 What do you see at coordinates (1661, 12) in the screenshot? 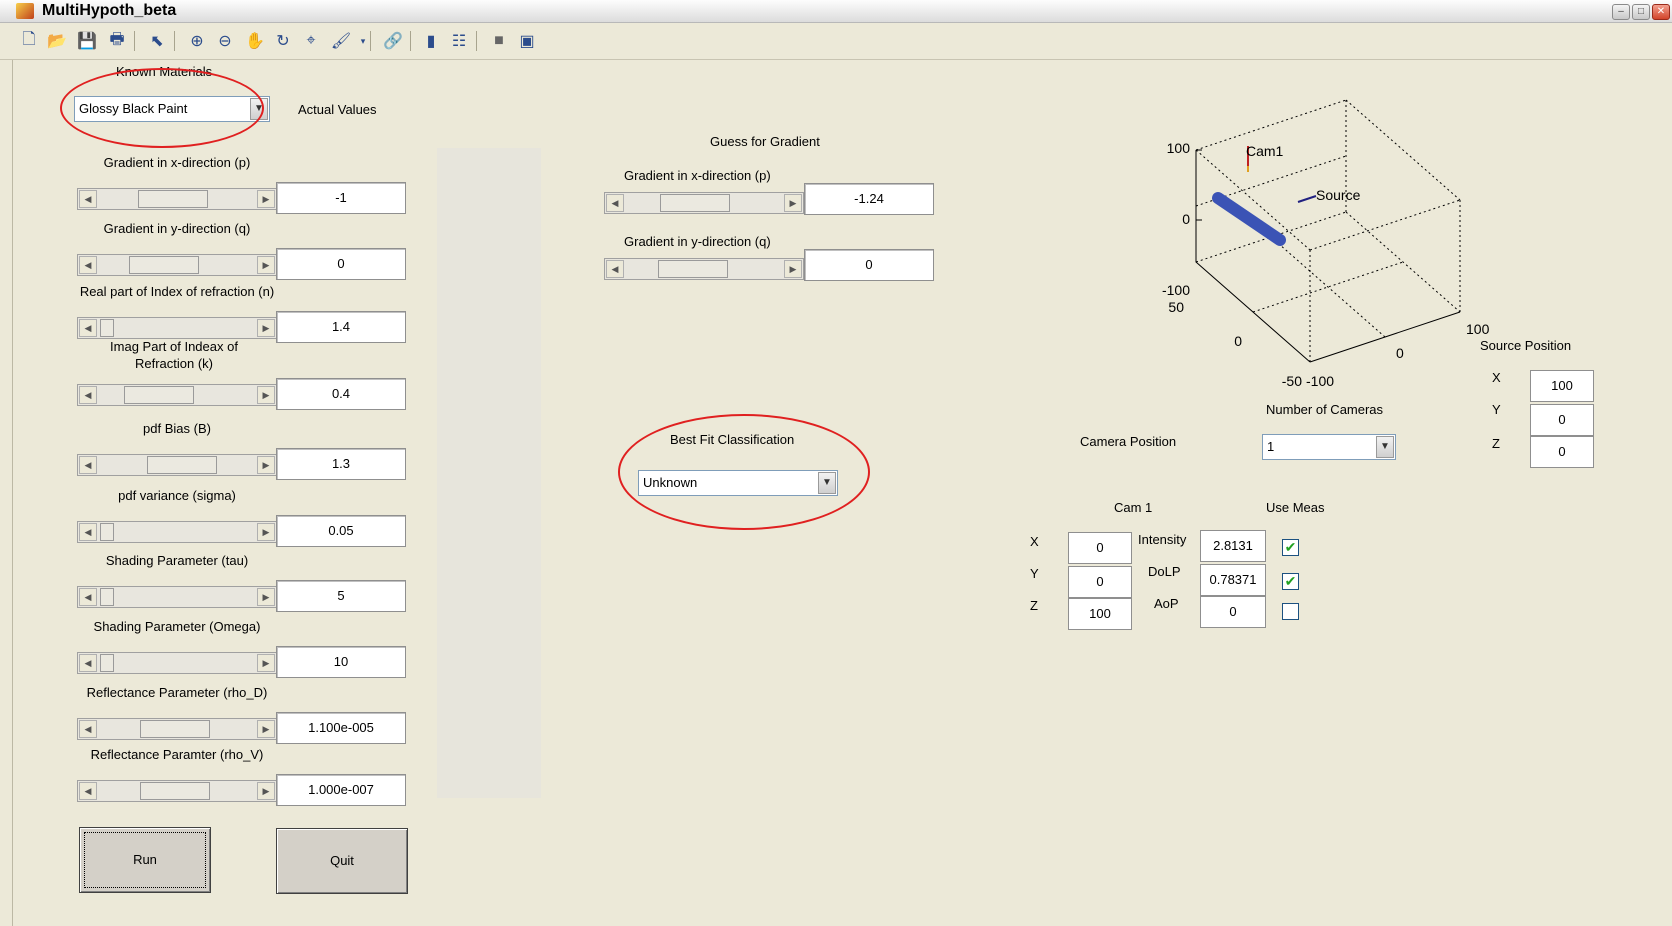
I see `close-button: ✕` at bounding box center [1661, 12].